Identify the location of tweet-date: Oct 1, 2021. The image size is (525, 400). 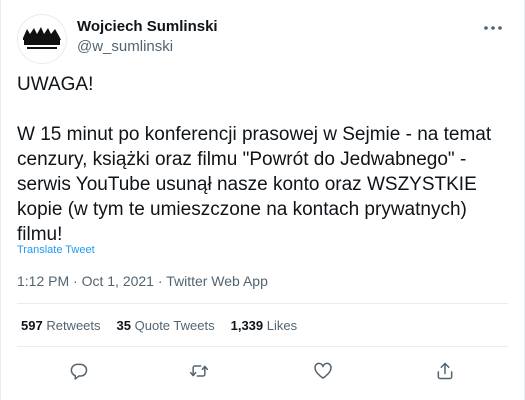
(118, 281).